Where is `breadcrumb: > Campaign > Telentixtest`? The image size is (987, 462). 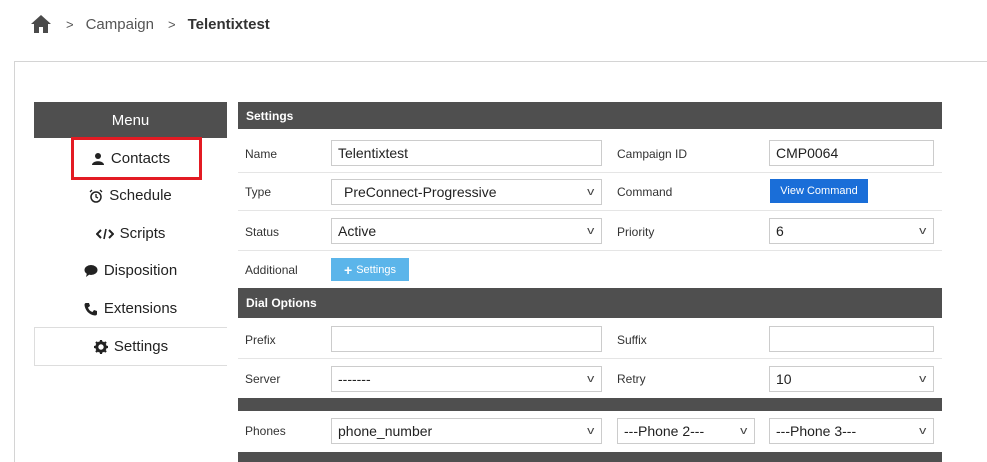 breadcrumb: > Campaign > Telentixtest is located at coordinates (150, 24).